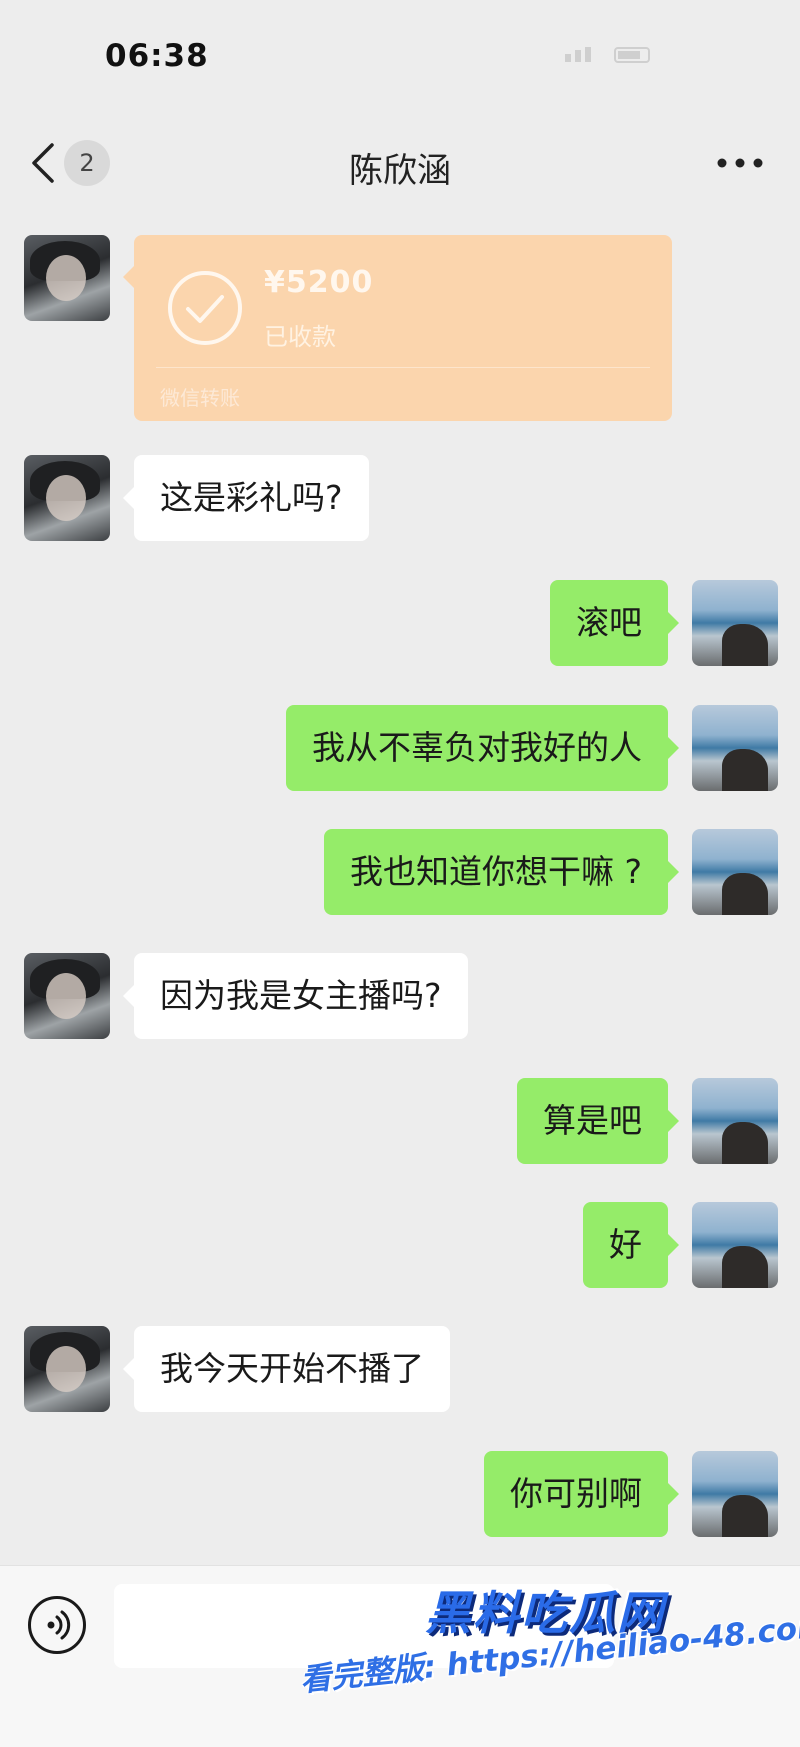 This screenshot has width=800, height=1747. What do you see at coordinates (319, 282) in the screenshot?
I see `transfer-amount: ¥5200` at bounding box center [319, 282].